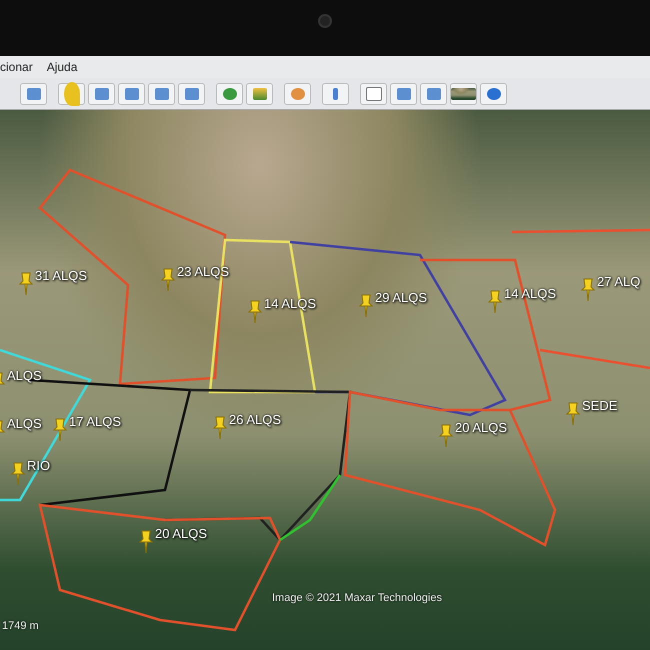 This screenshot has height=650, width=650. Describe the element at coordinates (325, 21) in the screenshot. I see `camera-icon` at that location.